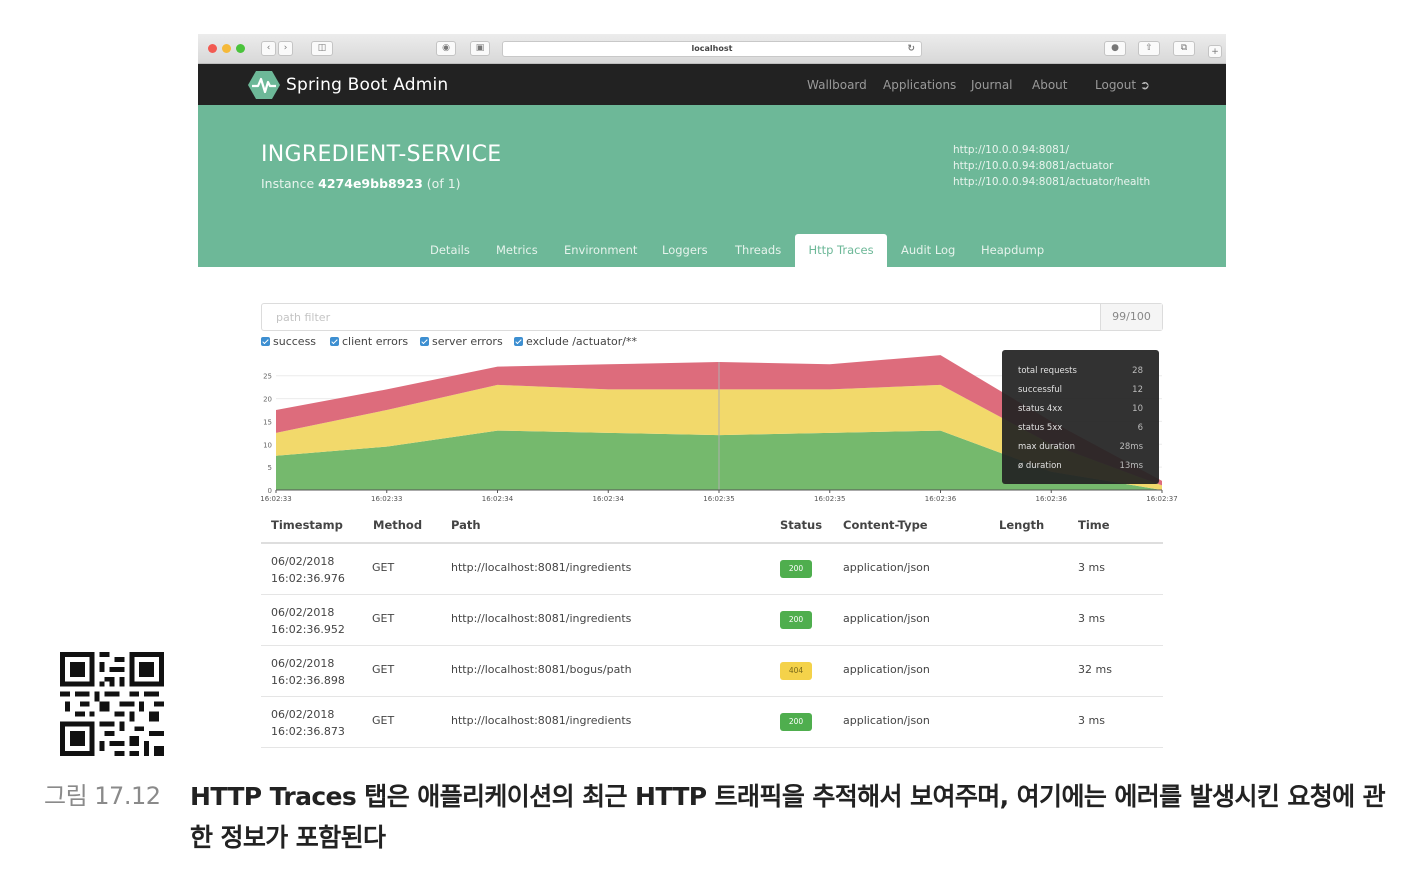 This screenshot has width=1428, height=888. I want to click on y-tick-label: 0, so click(270, 491).